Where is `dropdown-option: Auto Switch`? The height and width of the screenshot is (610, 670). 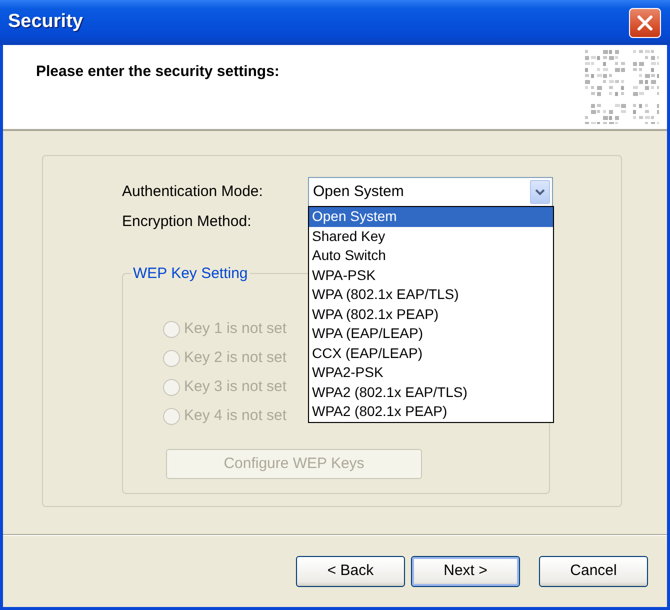 dropdown-option: Auto Switch is located at coordinates (431, 256).